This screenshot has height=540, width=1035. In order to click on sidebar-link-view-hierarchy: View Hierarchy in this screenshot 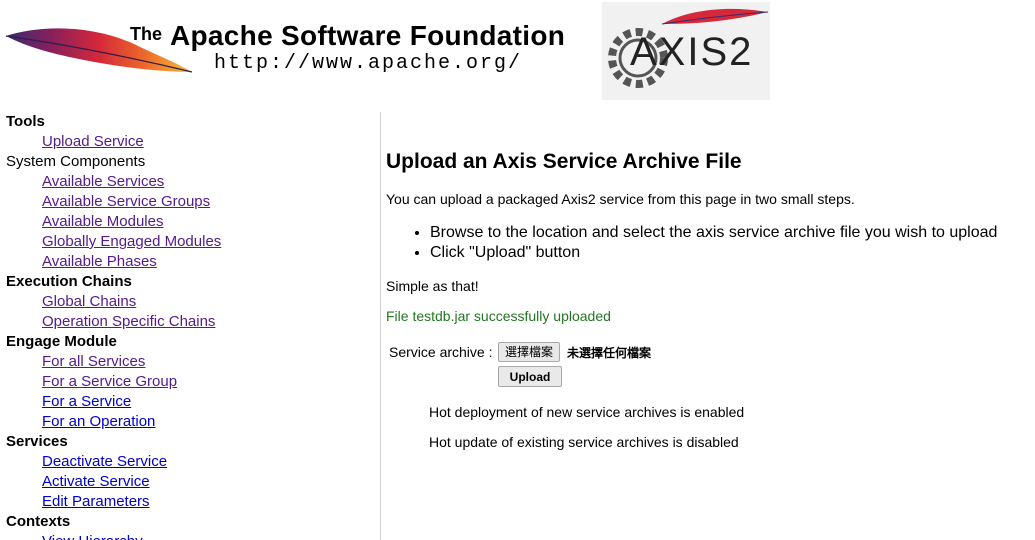, I will do `click(189, 536)`.